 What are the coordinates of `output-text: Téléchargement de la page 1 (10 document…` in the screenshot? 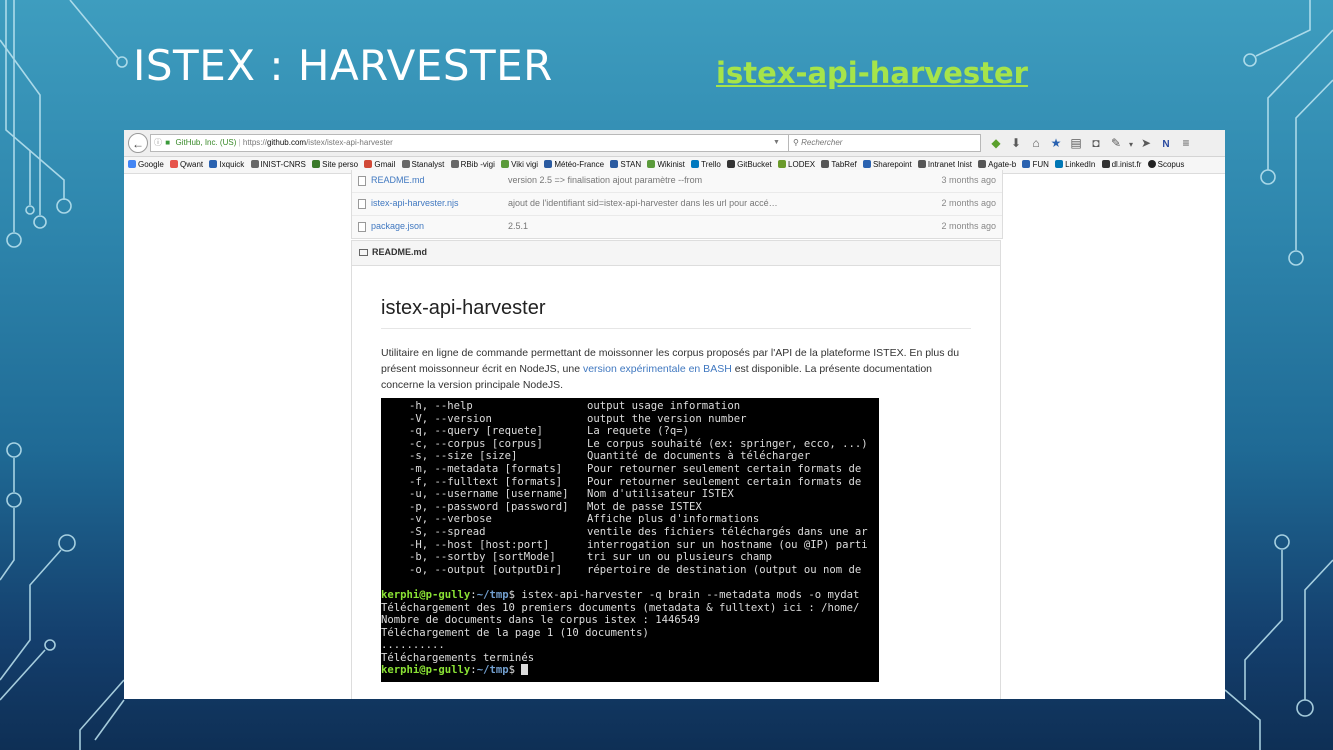 It's located at (515, 632).